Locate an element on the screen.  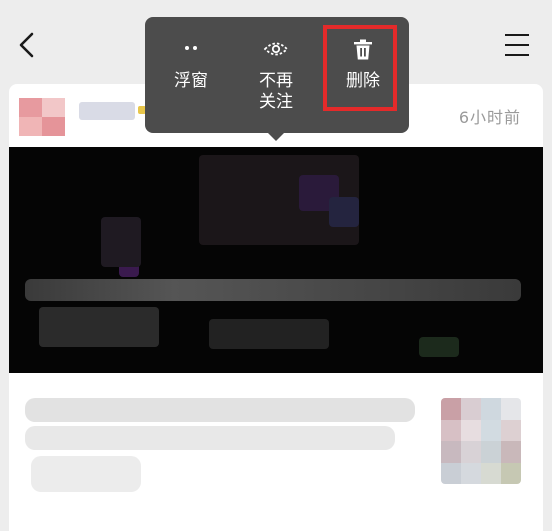
chevron-left-icon is located at coordinates (26, 45).